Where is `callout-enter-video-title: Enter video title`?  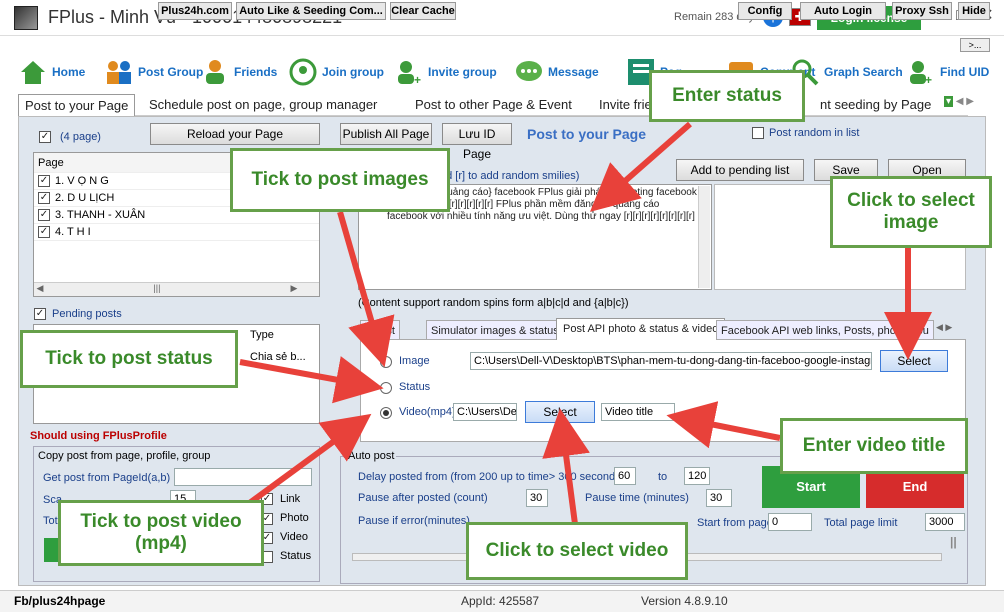 callout-enter-video-title: Enter video title is located at coordinates (874, 446).